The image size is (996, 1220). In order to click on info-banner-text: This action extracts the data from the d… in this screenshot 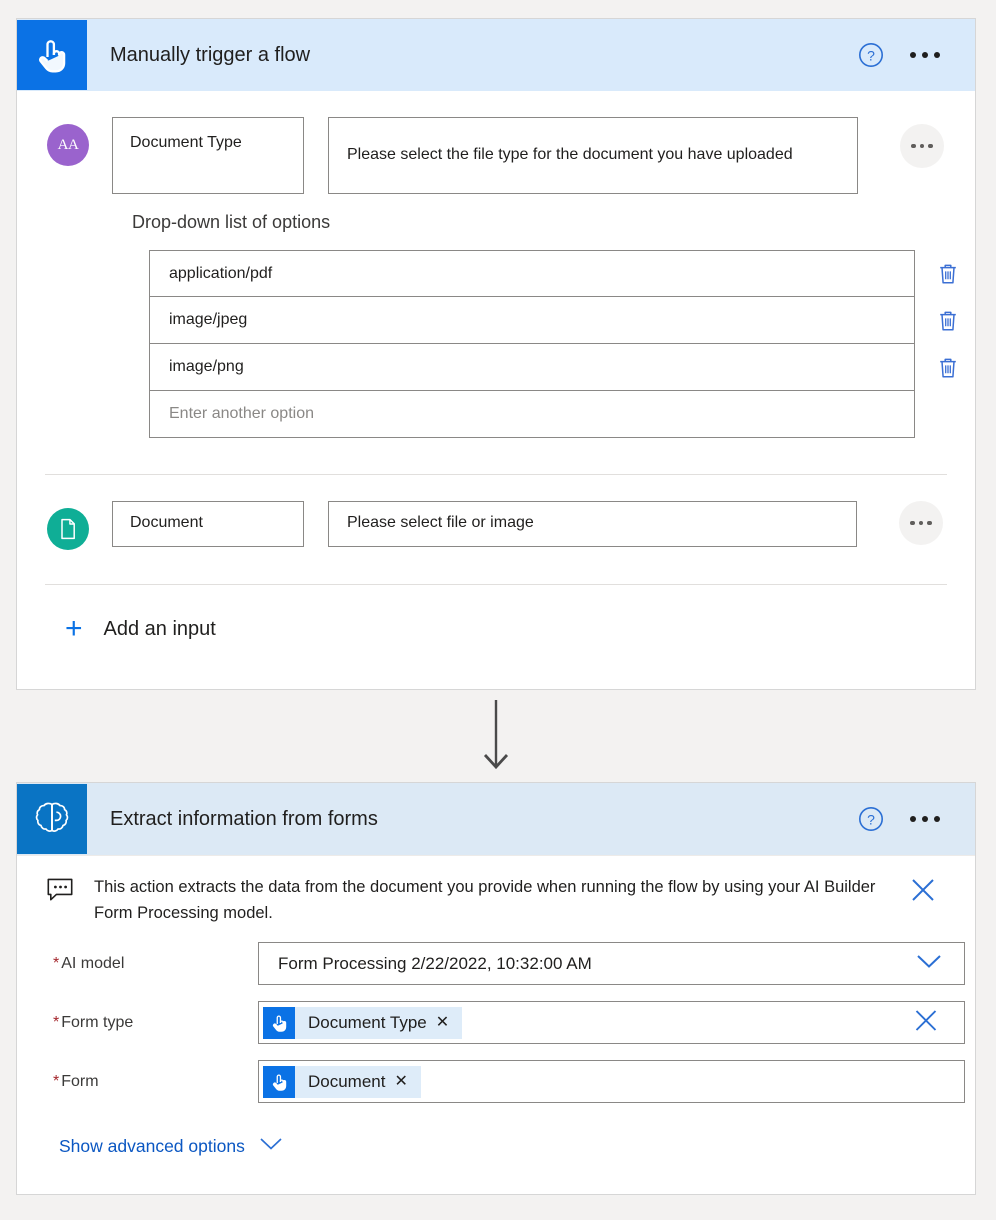, I will do `click(485, 900)`.